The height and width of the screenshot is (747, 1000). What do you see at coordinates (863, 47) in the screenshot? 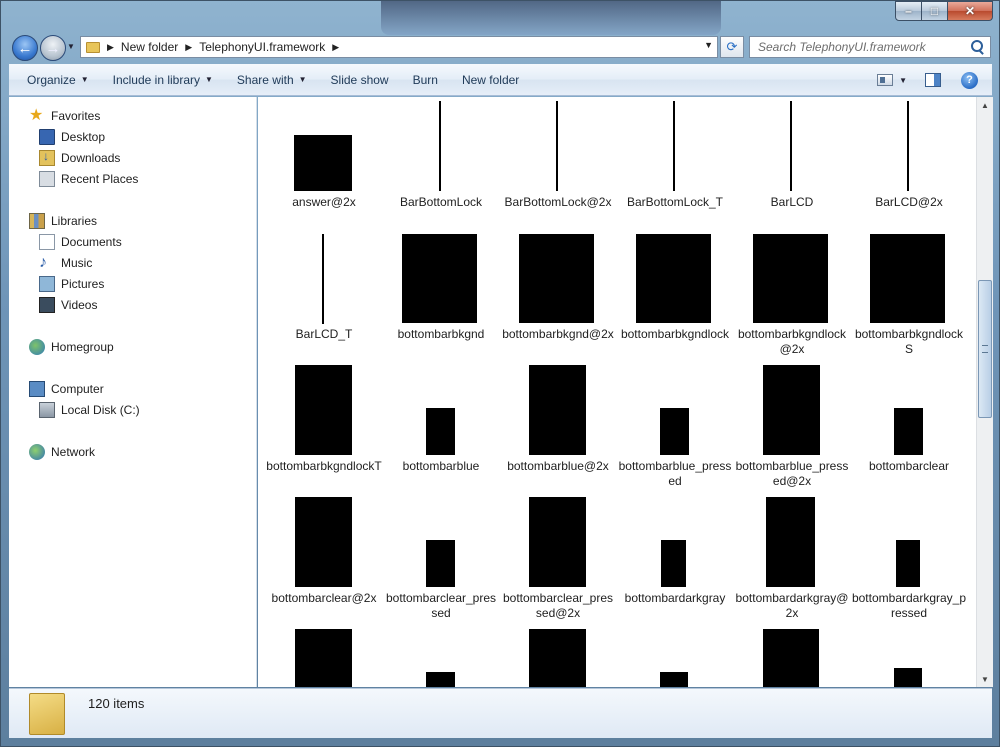
I see `search-input` at bounding box center [863, 47].